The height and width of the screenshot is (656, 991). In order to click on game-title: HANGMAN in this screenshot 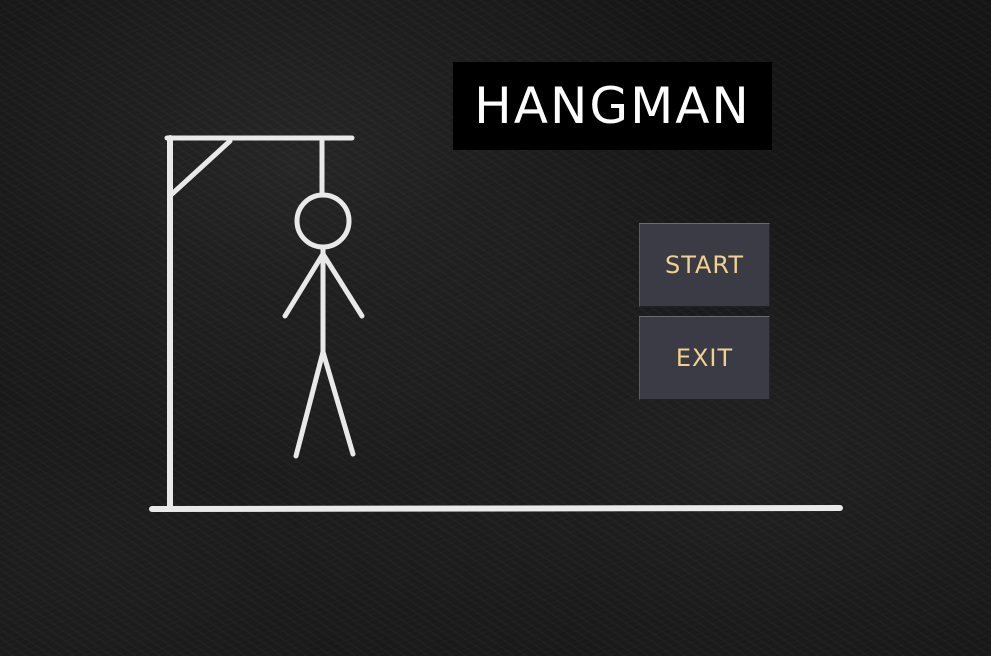, I will do `click(612, 106)`.